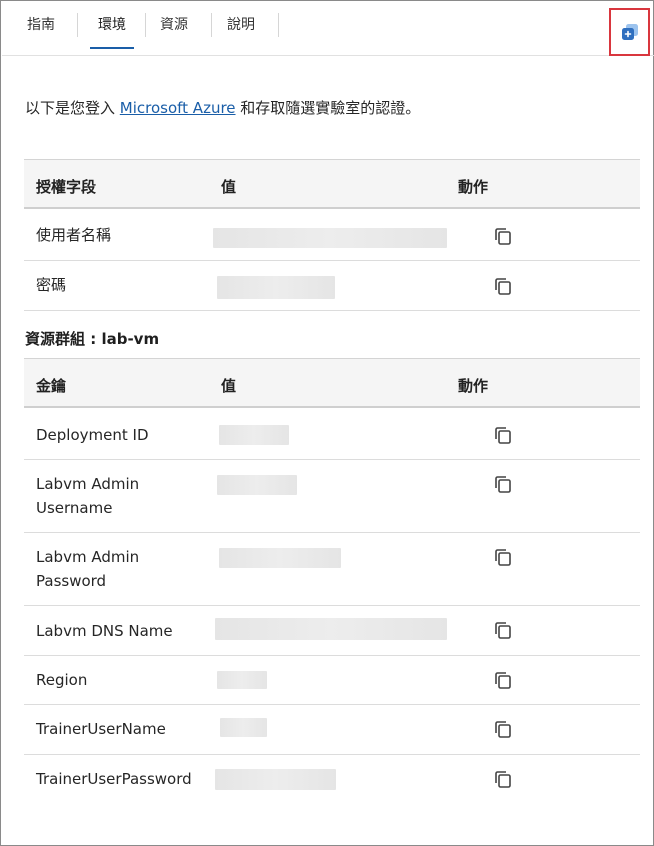  What do you see at coordinates (88, 569) in the screenshot?
I see `row-label: Labvm Admin Password` at bounding box center [88, 569].